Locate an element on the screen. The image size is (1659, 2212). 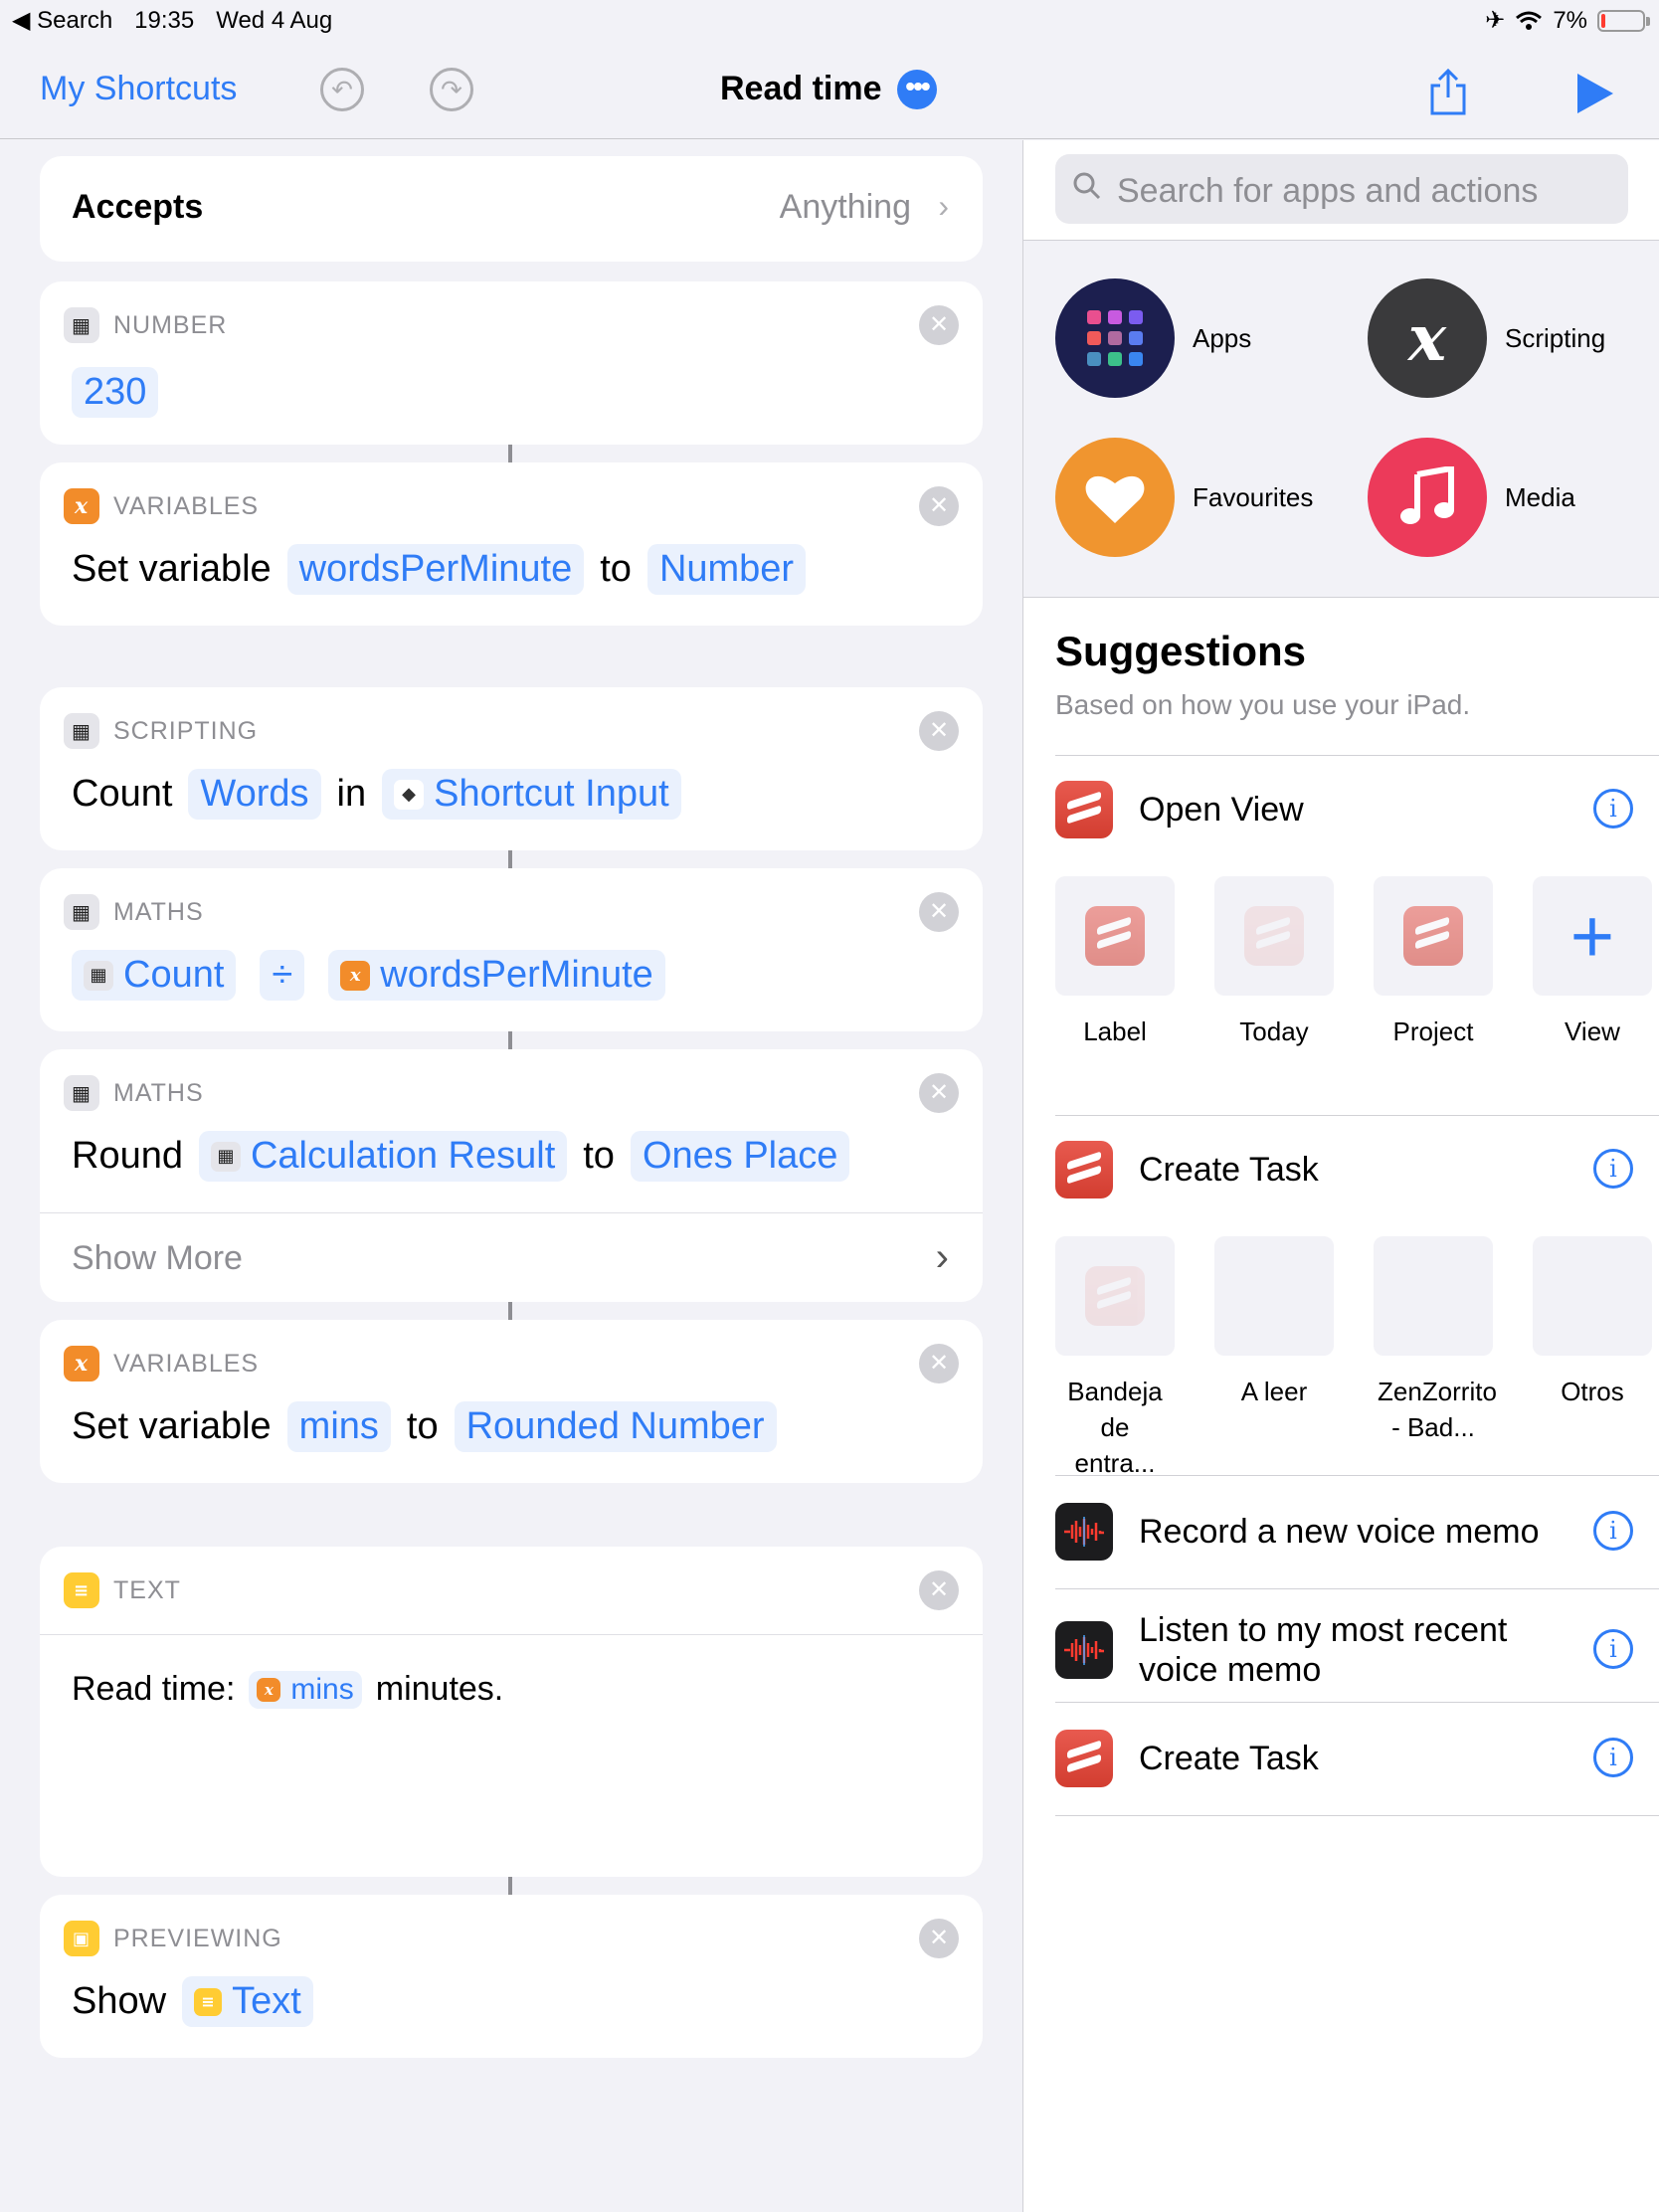
variable-value-token: Number is located at coordinates (726, 569).